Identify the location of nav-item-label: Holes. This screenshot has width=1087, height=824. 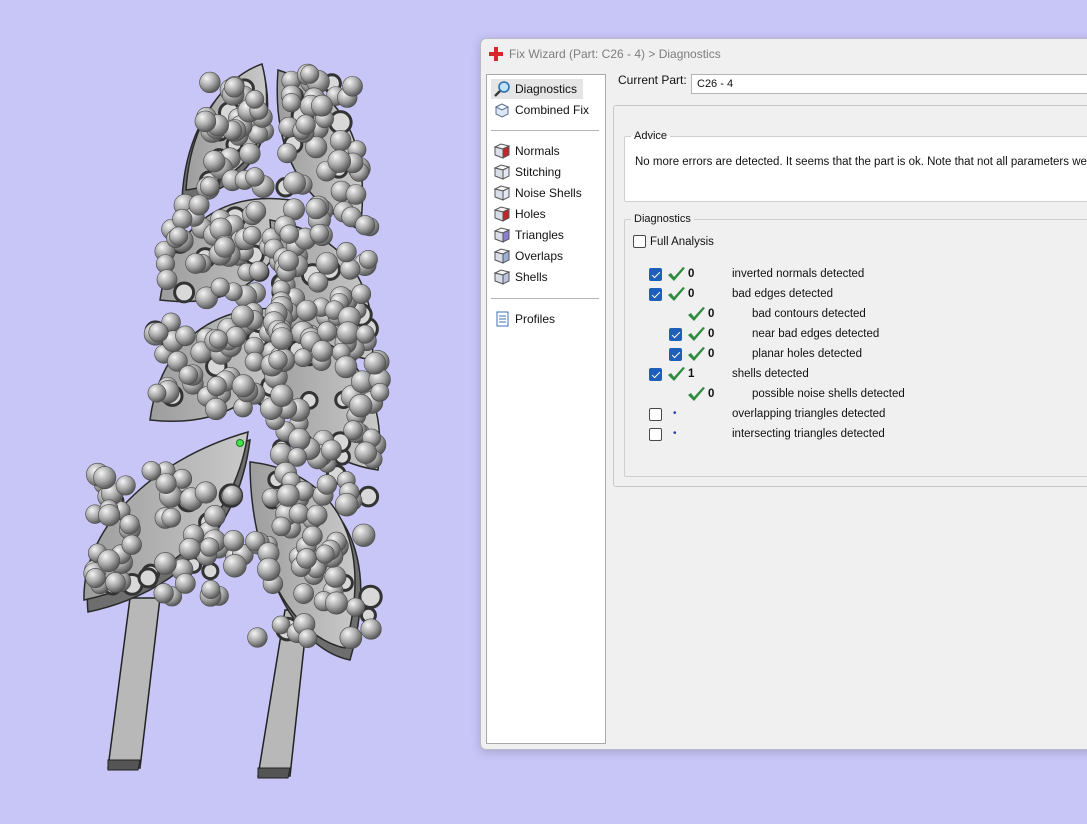
(530, 214).